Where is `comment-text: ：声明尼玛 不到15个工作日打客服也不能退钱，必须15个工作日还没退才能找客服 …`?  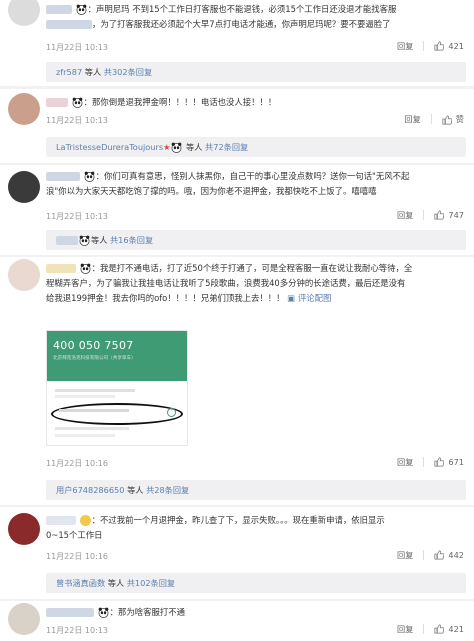 comment-text: ：声明尼玛 不到15个工作日打客服也不能退钱，必须15个工作日还没退才能找客服 … is located at coordinates (255, 17).